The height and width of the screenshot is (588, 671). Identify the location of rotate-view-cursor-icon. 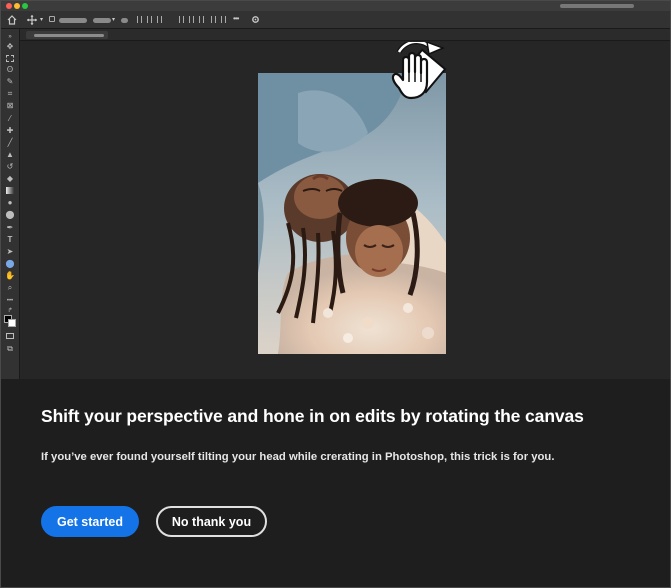
(419, 71).